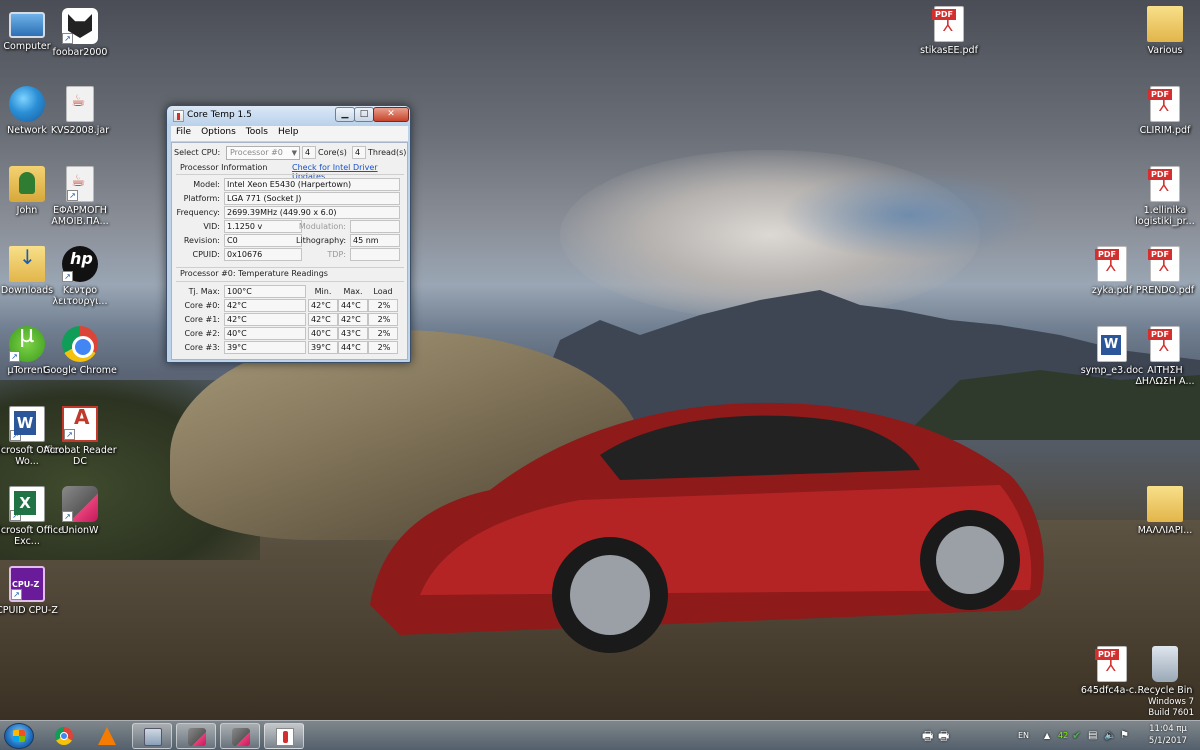 Image resolution: width=1200 pixels, height=750 pixels. I want to click on language-indicator: EN, so click(1023, 735).